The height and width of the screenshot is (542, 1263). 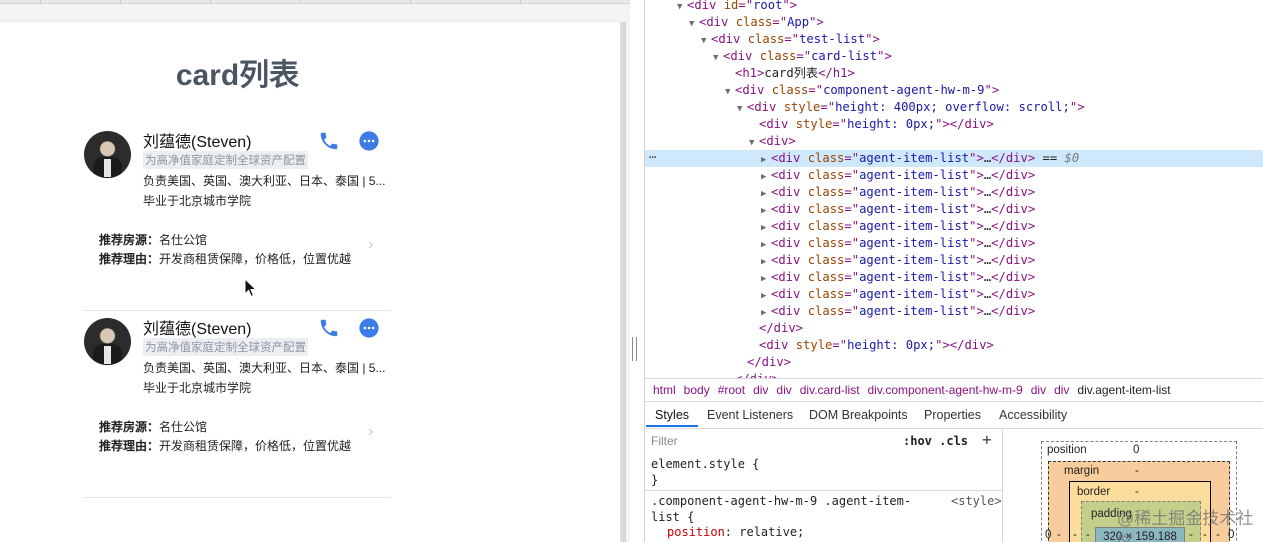 I want to click on agent-tag: 为高净值家庭定制全球资产配置, so click(x=225, y=347).